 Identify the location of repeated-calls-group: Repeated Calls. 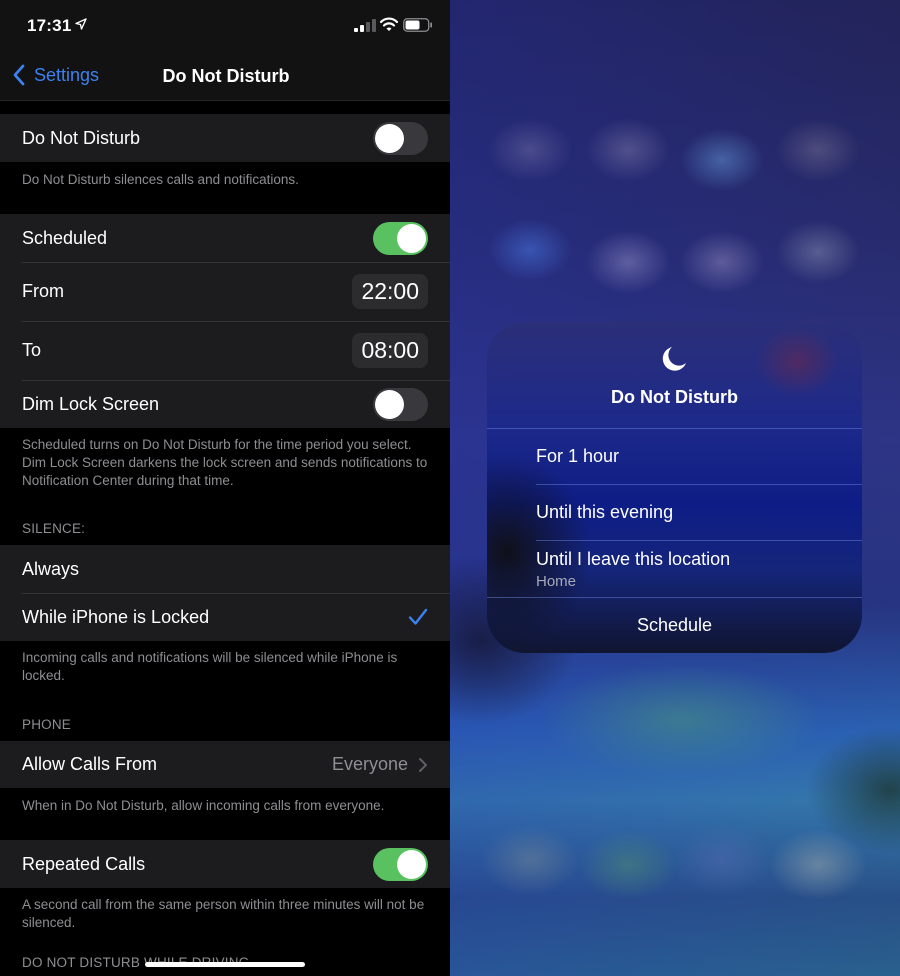
(225, 864).